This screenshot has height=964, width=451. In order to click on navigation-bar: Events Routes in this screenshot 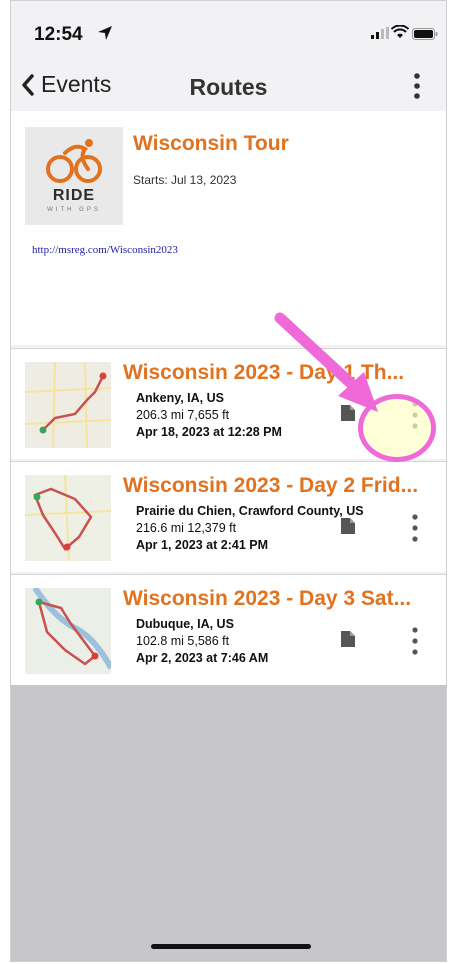, I will do `click(228, 86)`.